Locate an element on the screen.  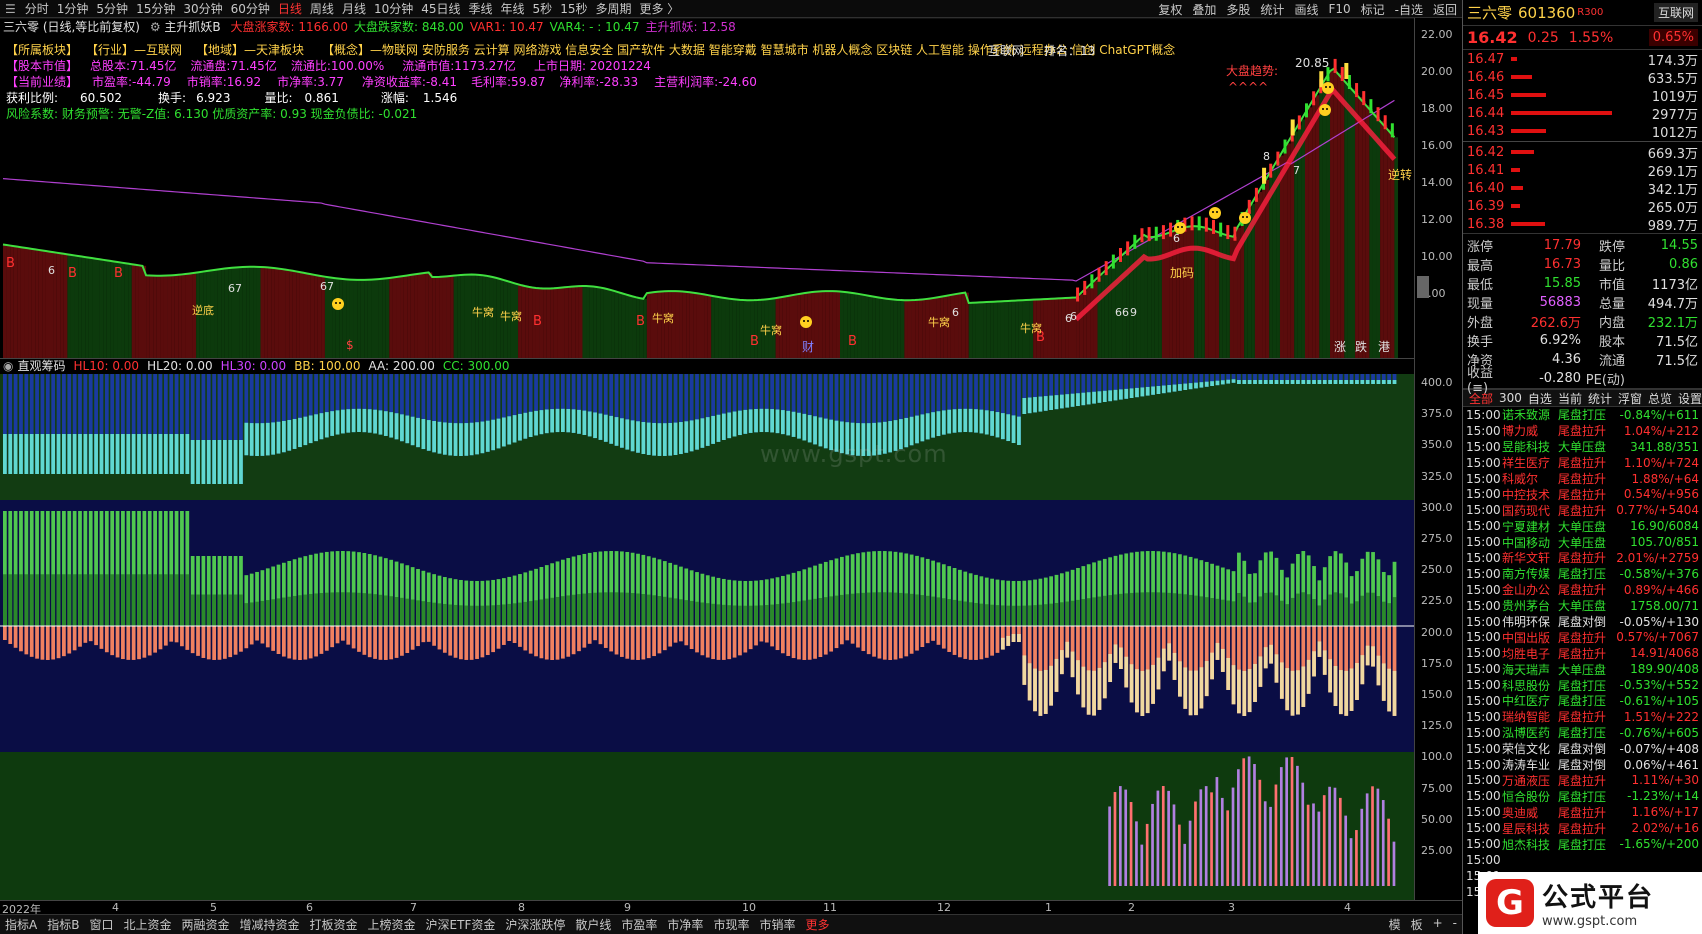
period-tab: 更多 〉 is located at coordinates (659, 8).